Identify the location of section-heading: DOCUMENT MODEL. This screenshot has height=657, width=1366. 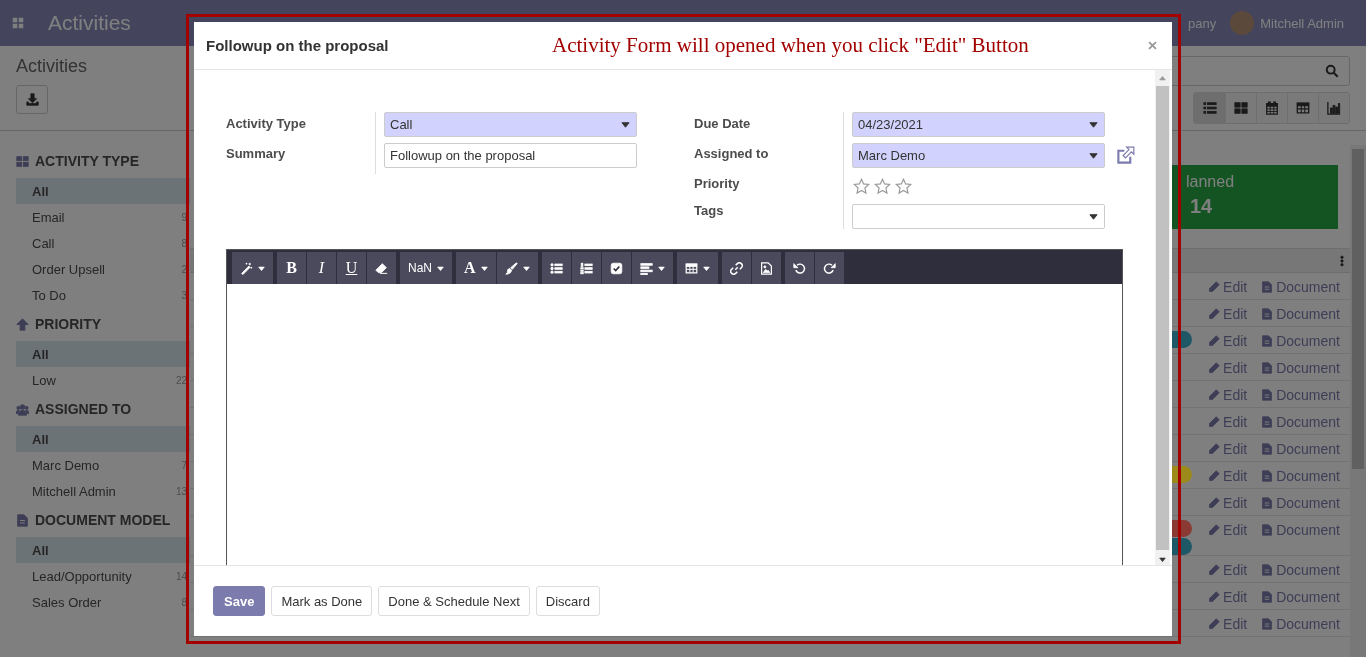
(103, 520).